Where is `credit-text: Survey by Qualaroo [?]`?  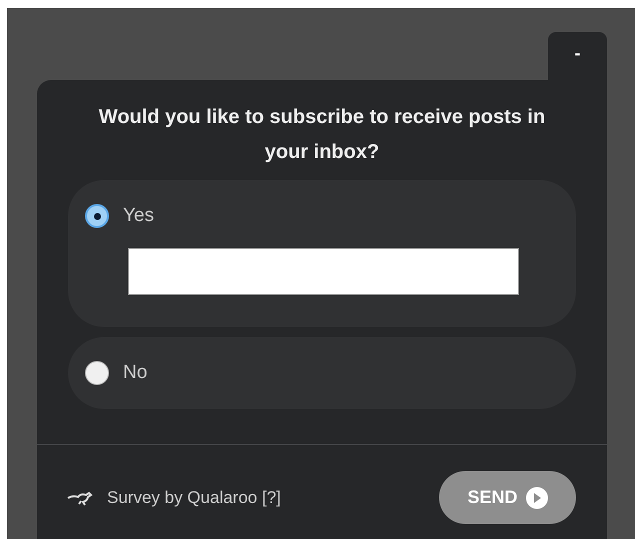 credit-text: Survey by Qualaroo [?] is located at coordinates (194, 497).